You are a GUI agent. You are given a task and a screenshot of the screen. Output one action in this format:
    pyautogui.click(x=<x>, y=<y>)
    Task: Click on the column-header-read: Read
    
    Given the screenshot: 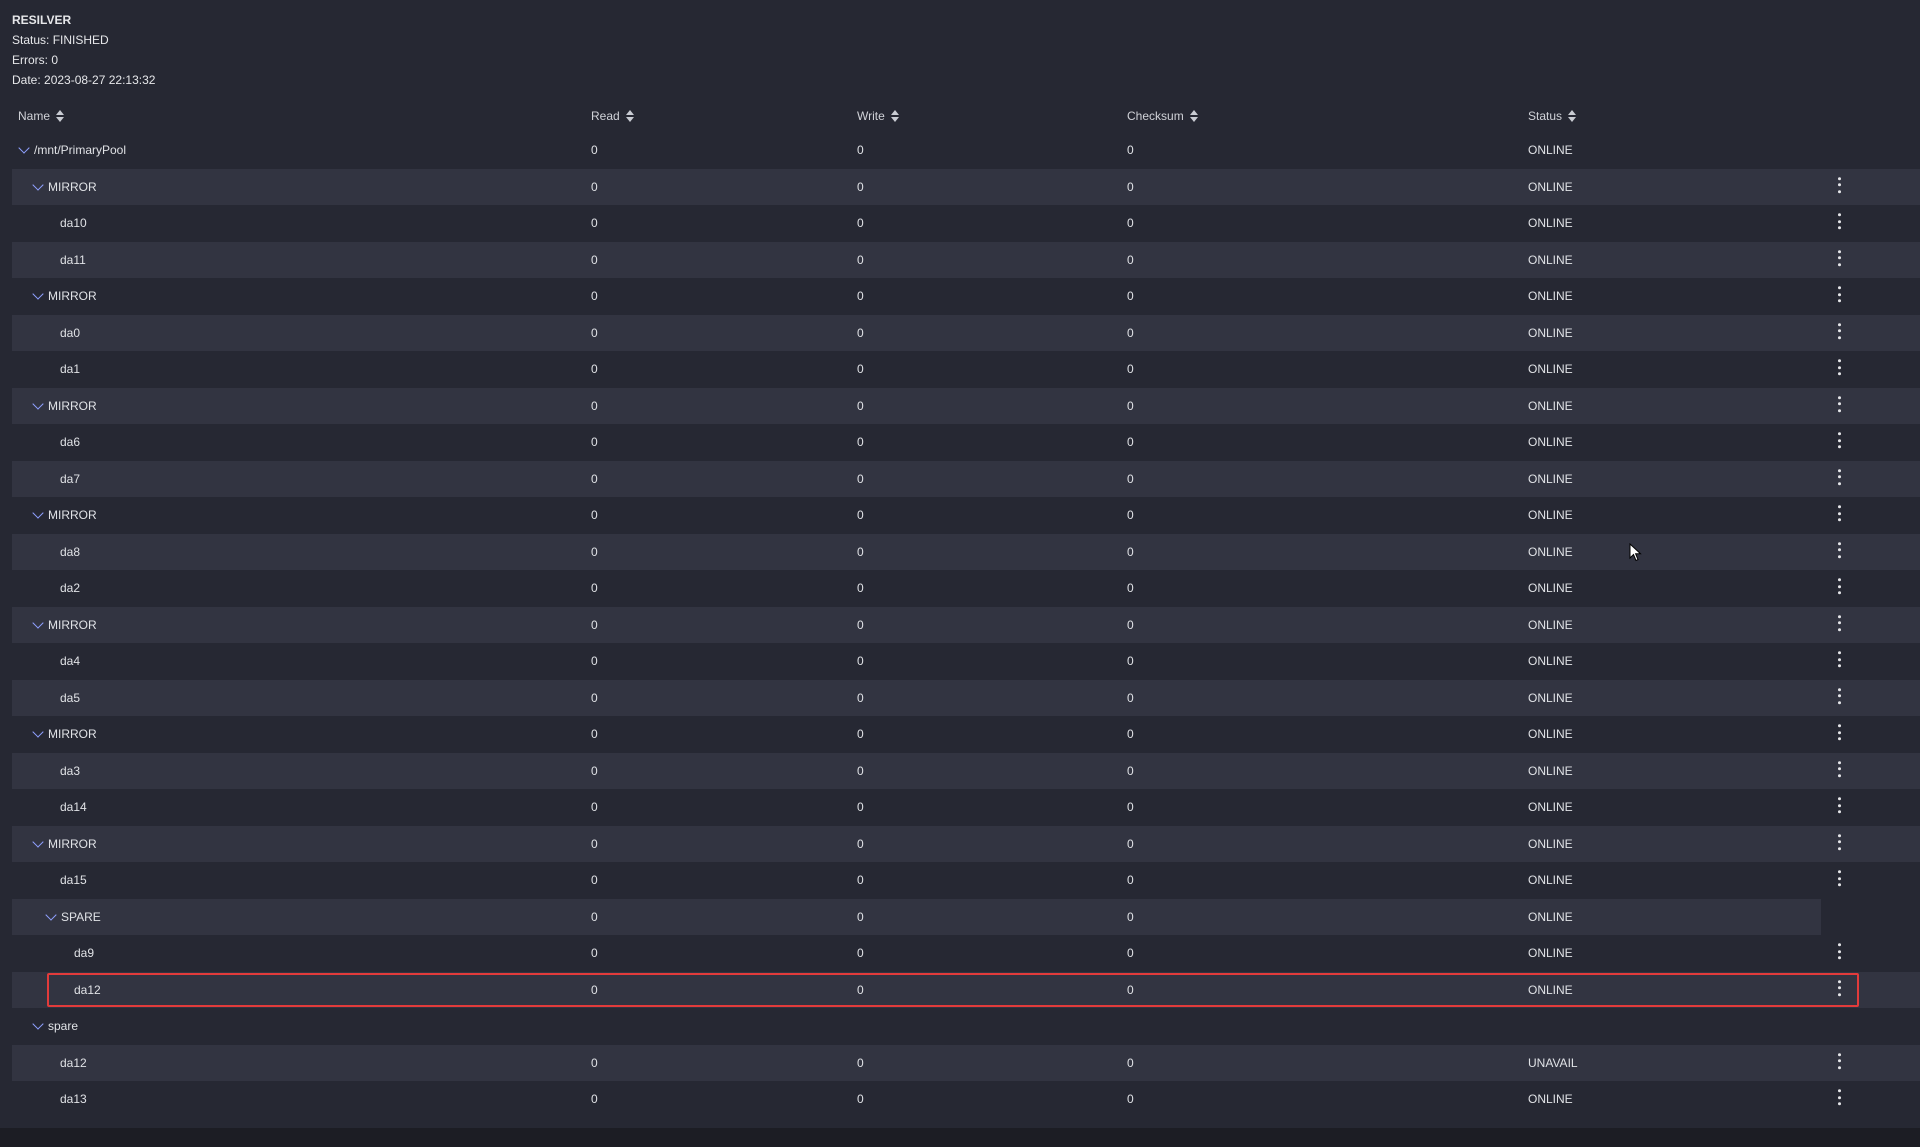 What is the action you would take?
    pyautogui.click(x=612, y=116)
    